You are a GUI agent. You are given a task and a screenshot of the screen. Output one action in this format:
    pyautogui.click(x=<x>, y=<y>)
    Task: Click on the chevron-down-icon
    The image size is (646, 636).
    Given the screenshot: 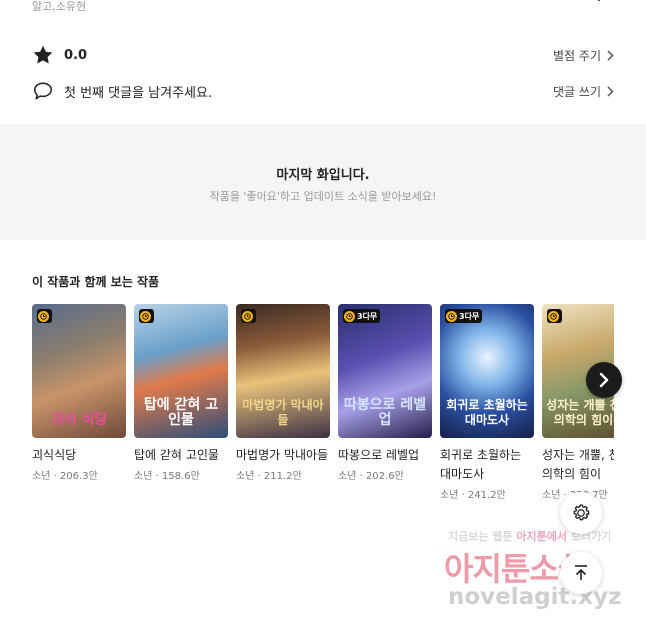 What is the action you would take?
    pyautogui.click(x=599, y=3)
    